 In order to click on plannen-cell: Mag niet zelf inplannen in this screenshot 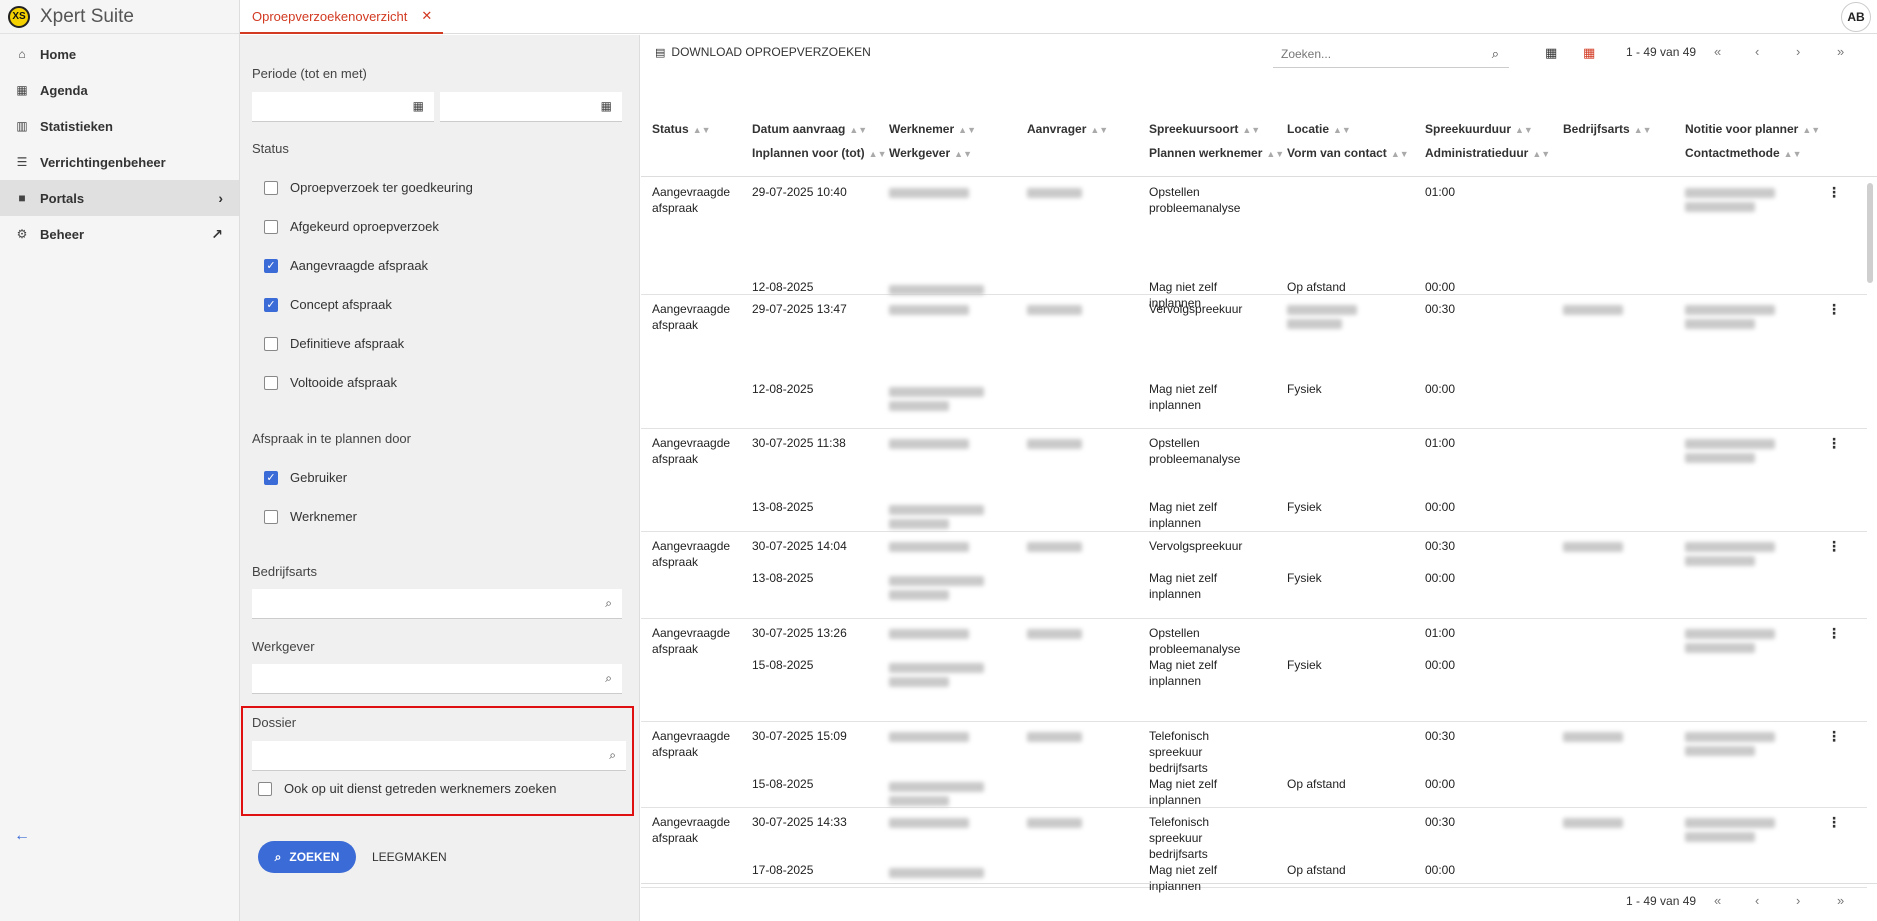, I will do `click(1183, 673)`.